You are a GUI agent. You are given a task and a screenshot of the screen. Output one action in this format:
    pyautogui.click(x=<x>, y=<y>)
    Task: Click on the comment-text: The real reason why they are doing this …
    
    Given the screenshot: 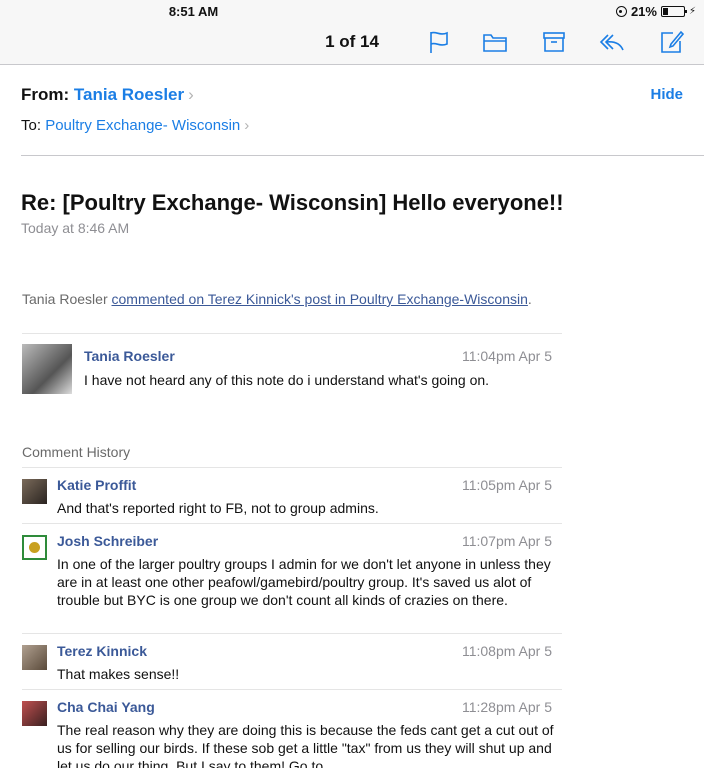 What is the action you would take?
    pyautogui.click(x=305, y=745)
    